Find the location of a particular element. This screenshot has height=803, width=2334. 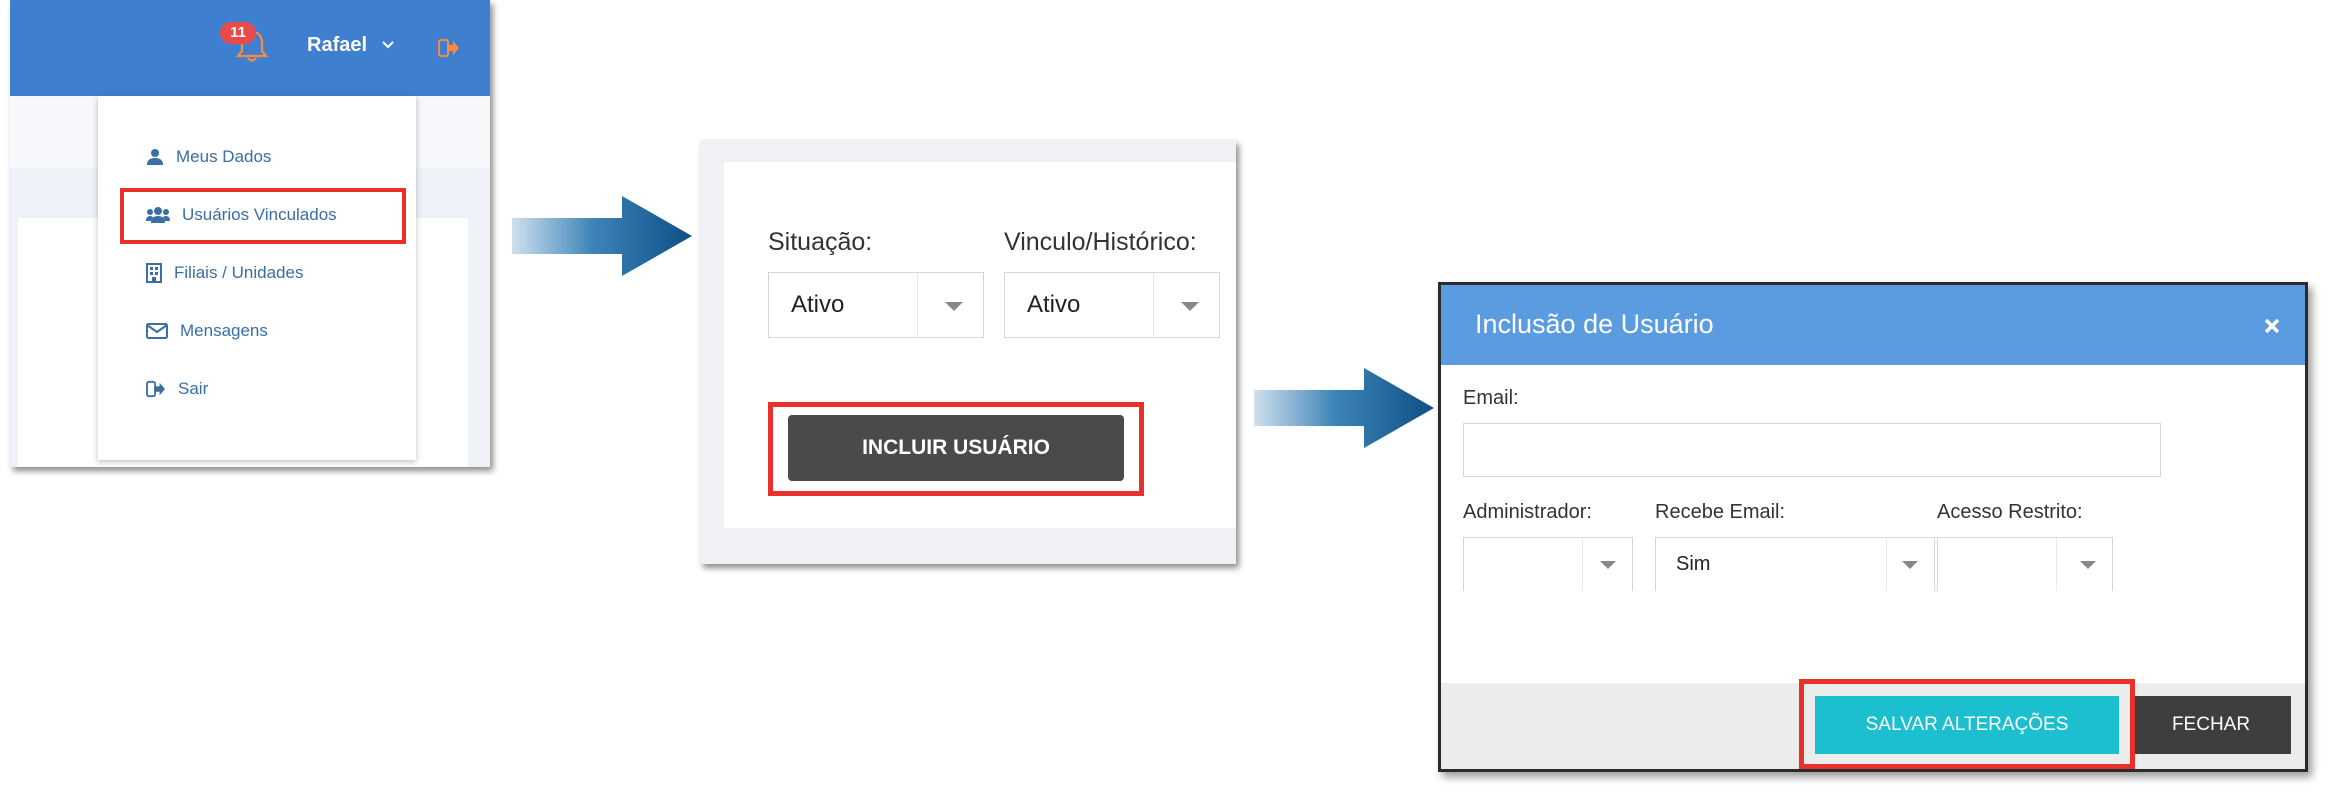

menu-item-label: Filiais / Unidades is located at coordinates (239, 272).